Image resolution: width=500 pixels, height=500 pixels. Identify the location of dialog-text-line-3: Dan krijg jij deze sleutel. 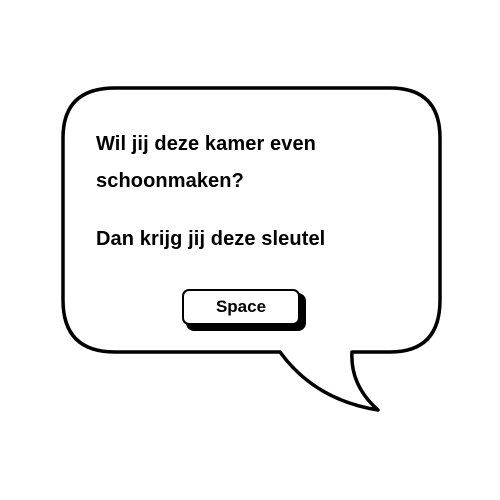
(211, 239).